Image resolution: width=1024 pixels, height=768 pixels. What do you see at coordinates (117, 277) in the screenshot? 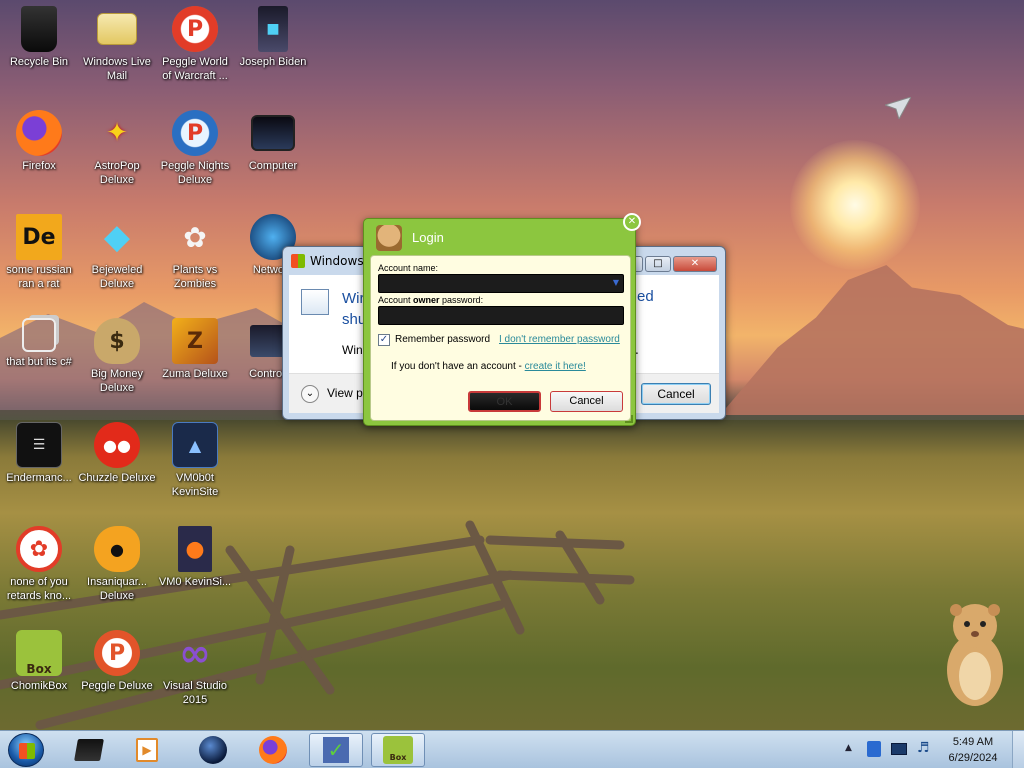
I see `desktop-icon-label: Bejeweled Deluxe` at bounding box center [117, 277].